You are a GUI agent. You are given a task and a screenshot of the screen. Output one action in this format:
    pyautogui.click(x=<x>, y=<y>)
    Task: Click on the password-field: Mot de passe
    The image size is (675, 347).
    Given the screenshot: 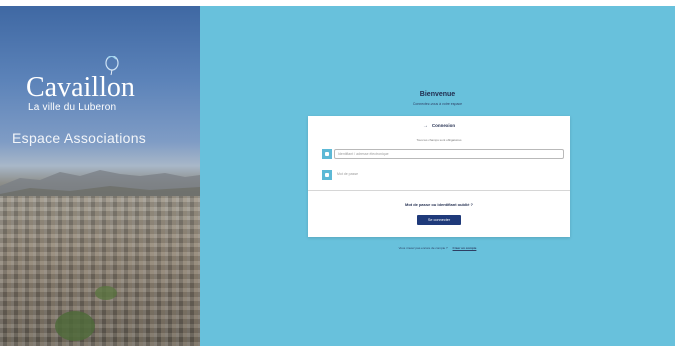 What is the action you would take?
    pyautogui.click(x=365, y=174)
    